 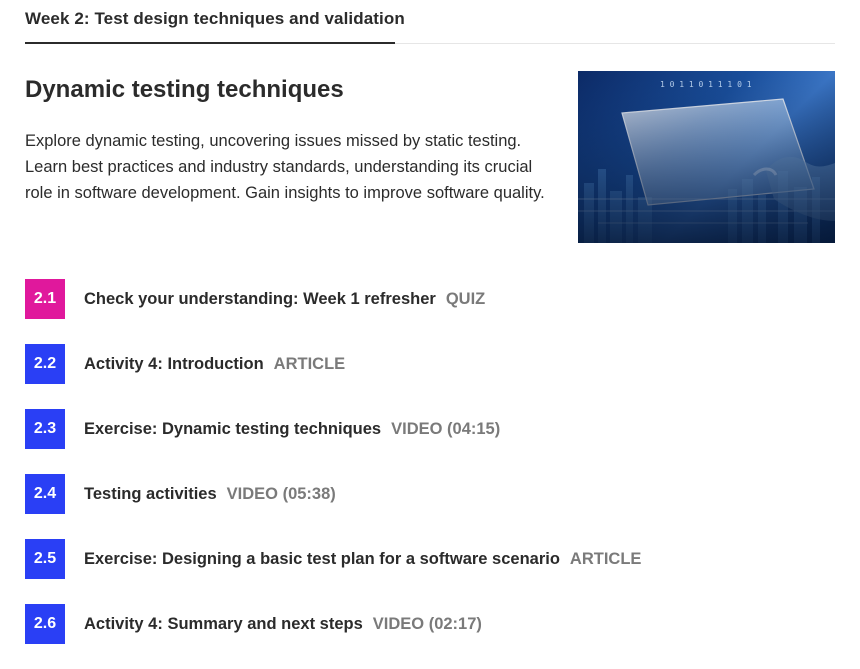 What do you see at coordinates (45, 559) in the screenshot?
I see `step-number-badge: 2.5` at bounding box center [45, 559].